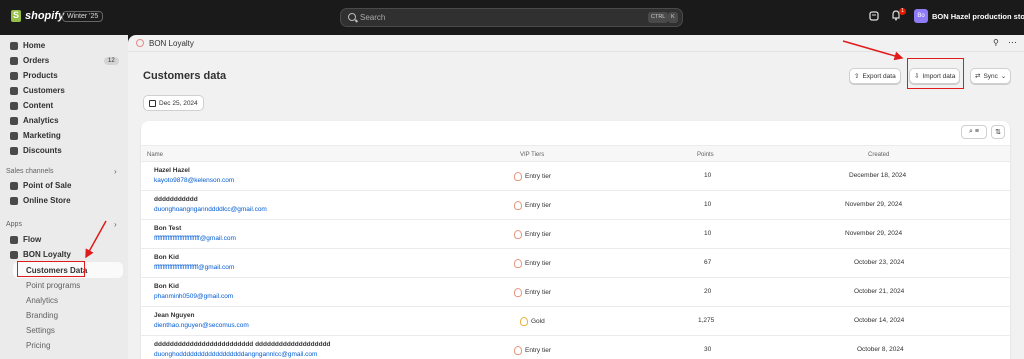 The image size is (1024, 359). What do you see at coordinates (40, 200) in the screenshot?
I see `sidebar-item-online-store: Online Store` at bounding box center [40, 200].